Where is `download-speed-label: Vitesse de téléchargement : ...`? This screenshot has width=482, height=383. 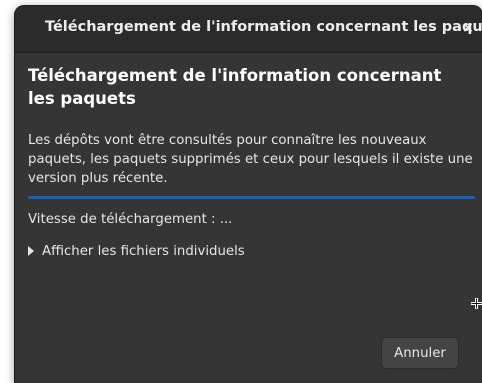
download-speed-label: Vitesse de téléchargement : ... is located at coordinates (130, 219).